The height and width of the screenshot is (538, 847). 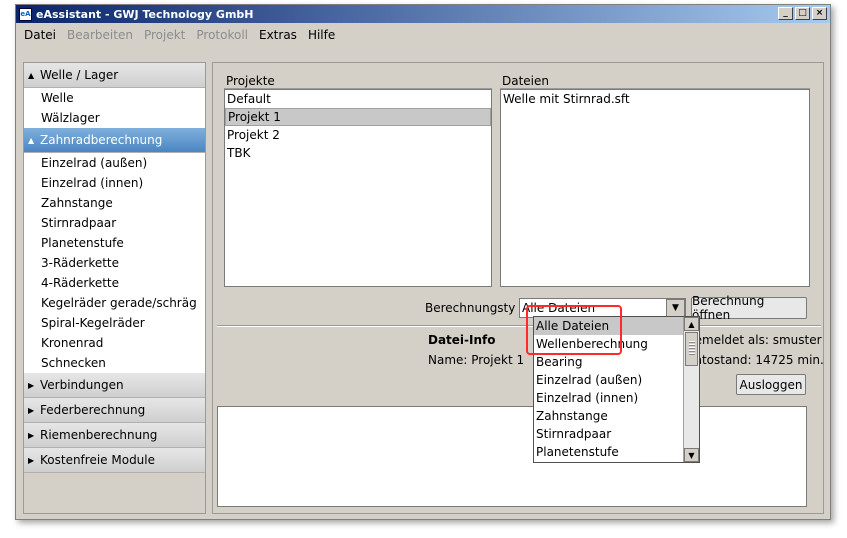 I want to click on projects-list: Default Projekt 1 Projekt 2 TBK, so click(x=358, y=188).